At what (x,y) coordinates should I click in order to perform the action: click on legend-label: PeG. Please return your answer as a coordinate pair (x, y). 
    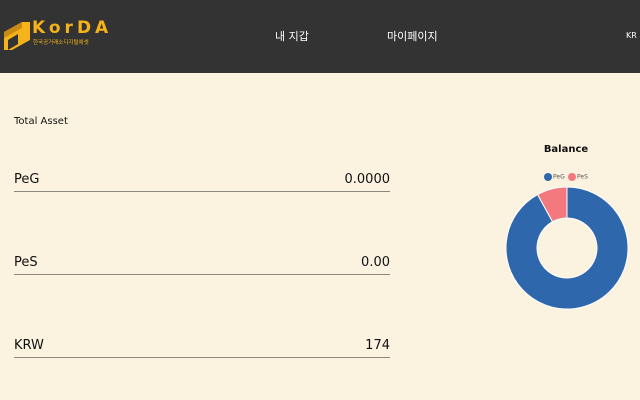
    Looking at the image, I should click on (559, 177).